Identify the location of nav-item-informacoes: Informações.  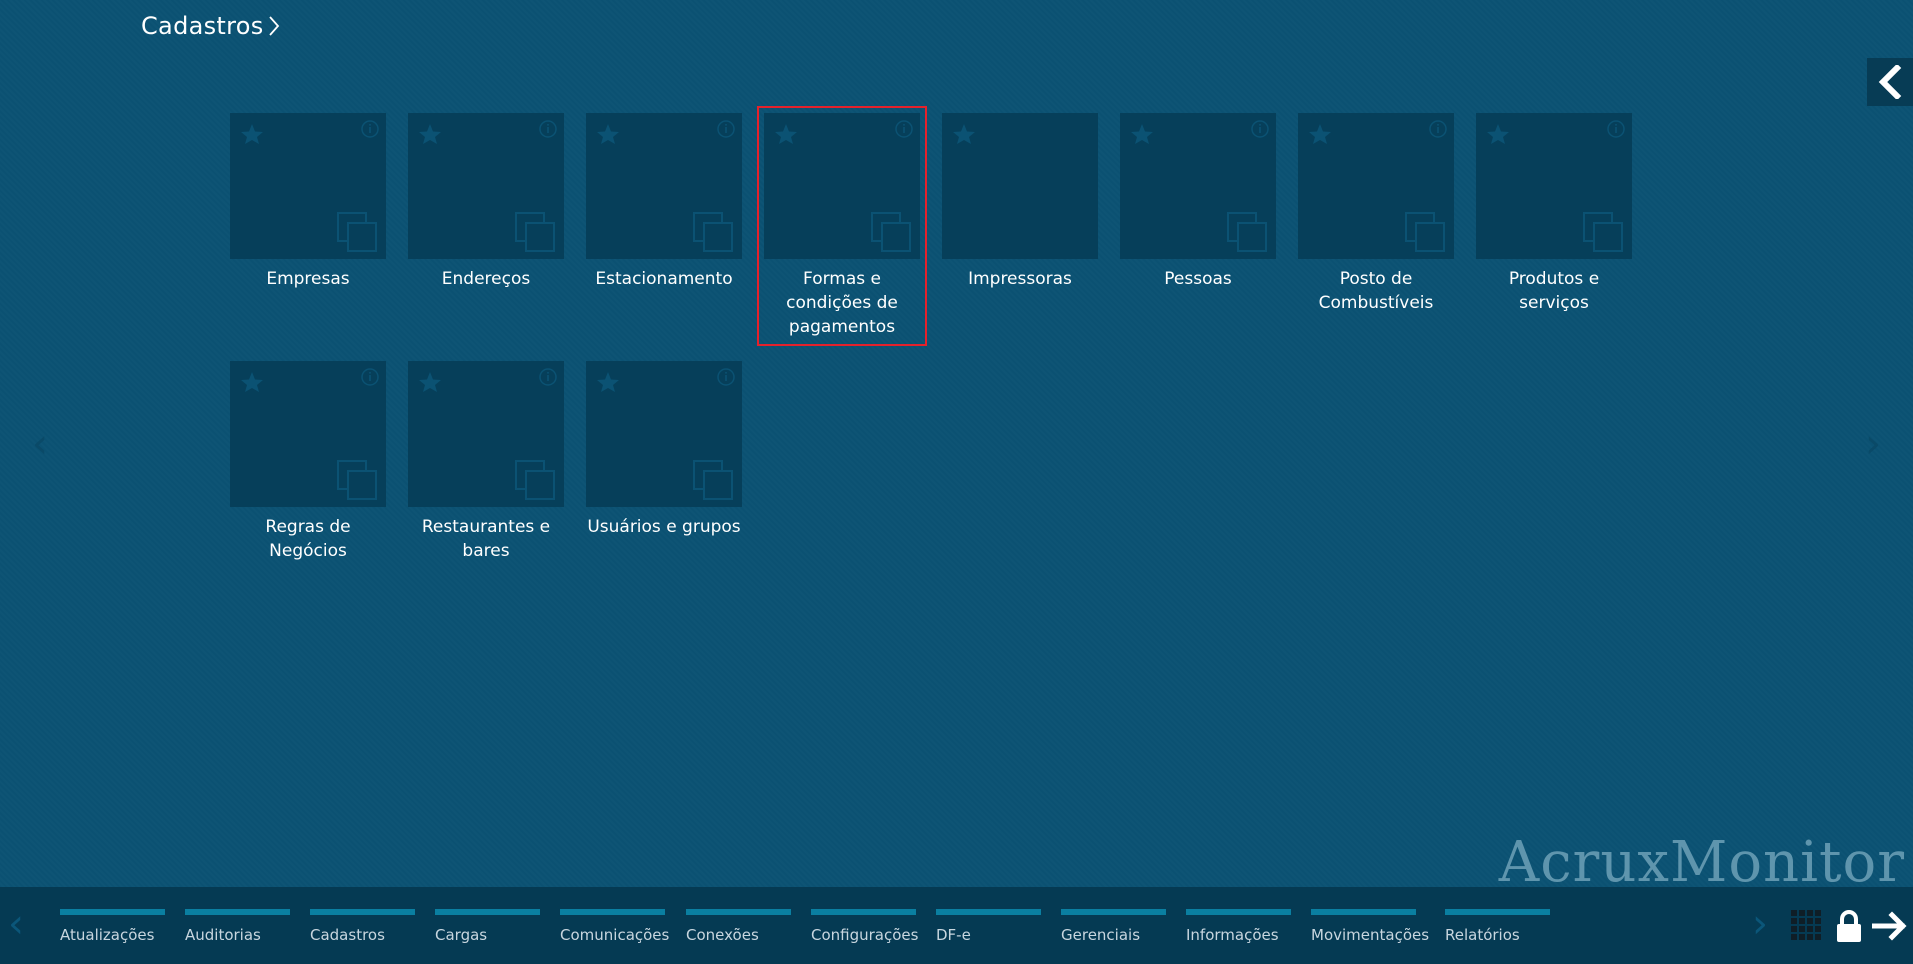
(1238, 926).